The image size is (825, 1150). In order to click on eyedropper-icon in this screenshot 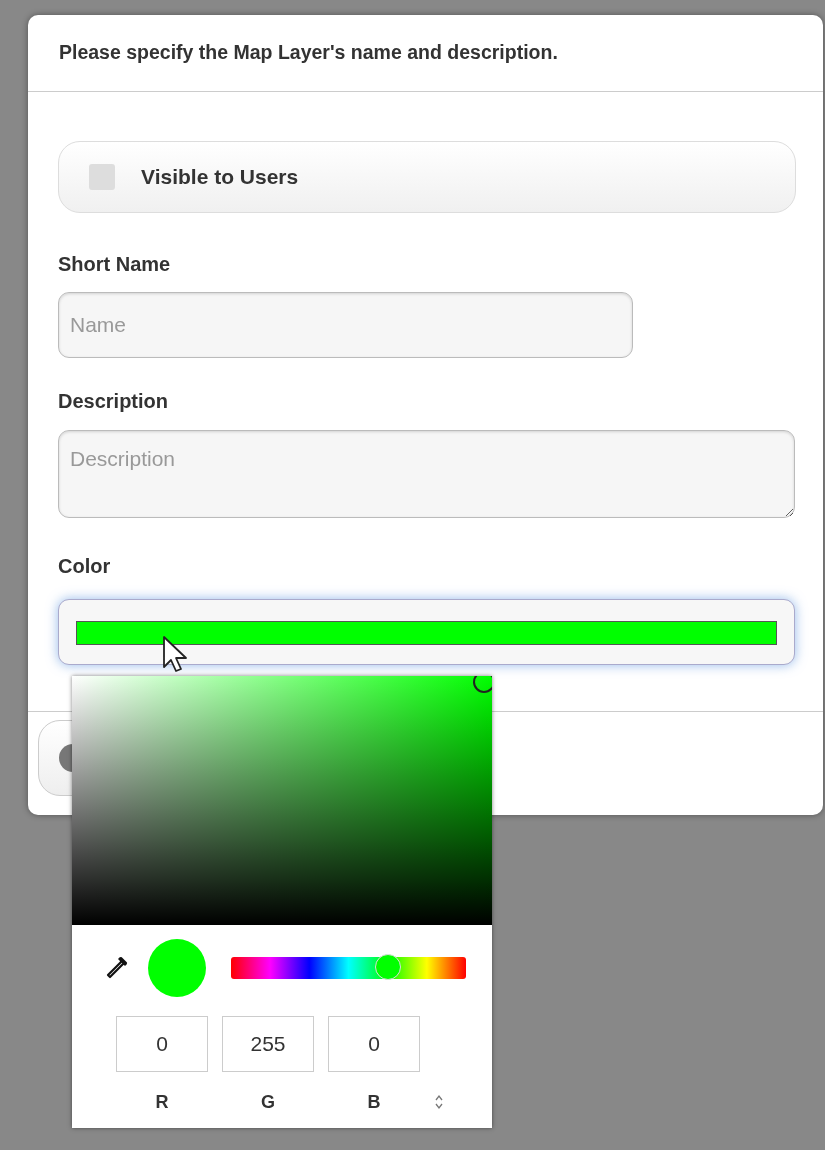, I will do `click(117, 968)`.